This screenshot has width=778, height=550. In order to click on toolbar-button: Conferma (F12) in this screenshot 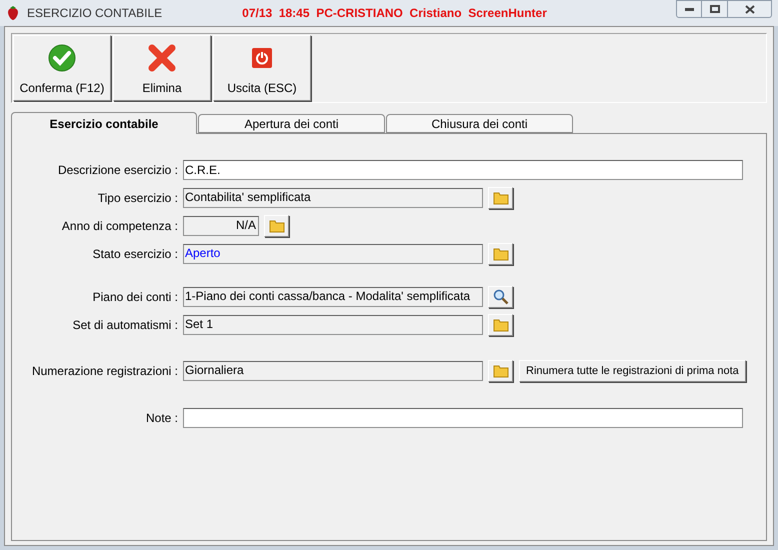, I will do `click(62, 68)`.